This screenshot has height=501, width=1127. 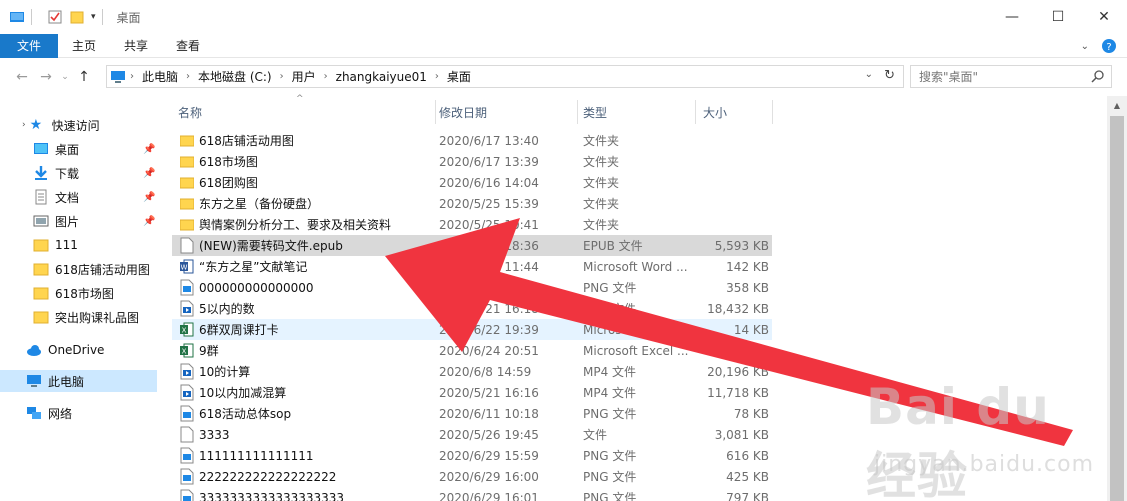 I want to click on table-row: 10的计算 2020/6/8 14:59 MP4 文件 20,196 KB, so click(x=472, y=371).